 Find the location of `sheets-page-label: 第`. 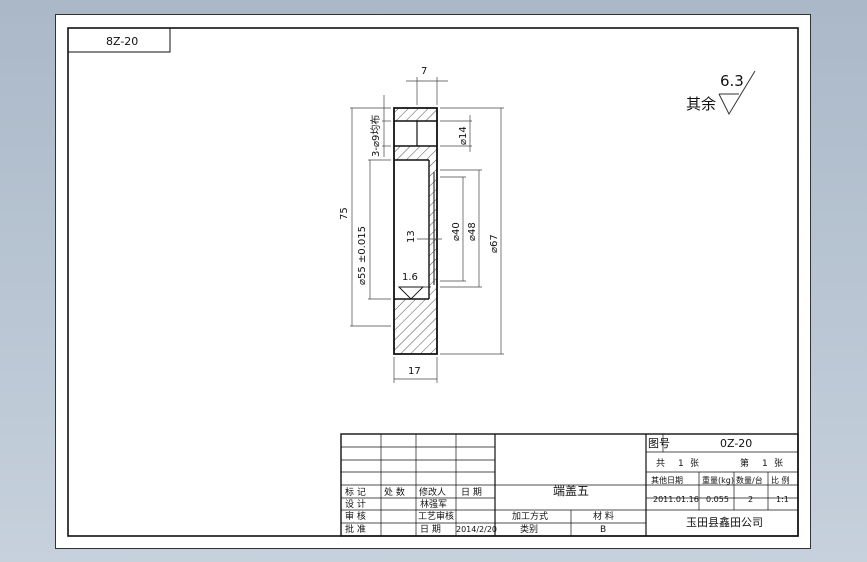

sheets-page-label: 第 is located at coordinates (744, 463).